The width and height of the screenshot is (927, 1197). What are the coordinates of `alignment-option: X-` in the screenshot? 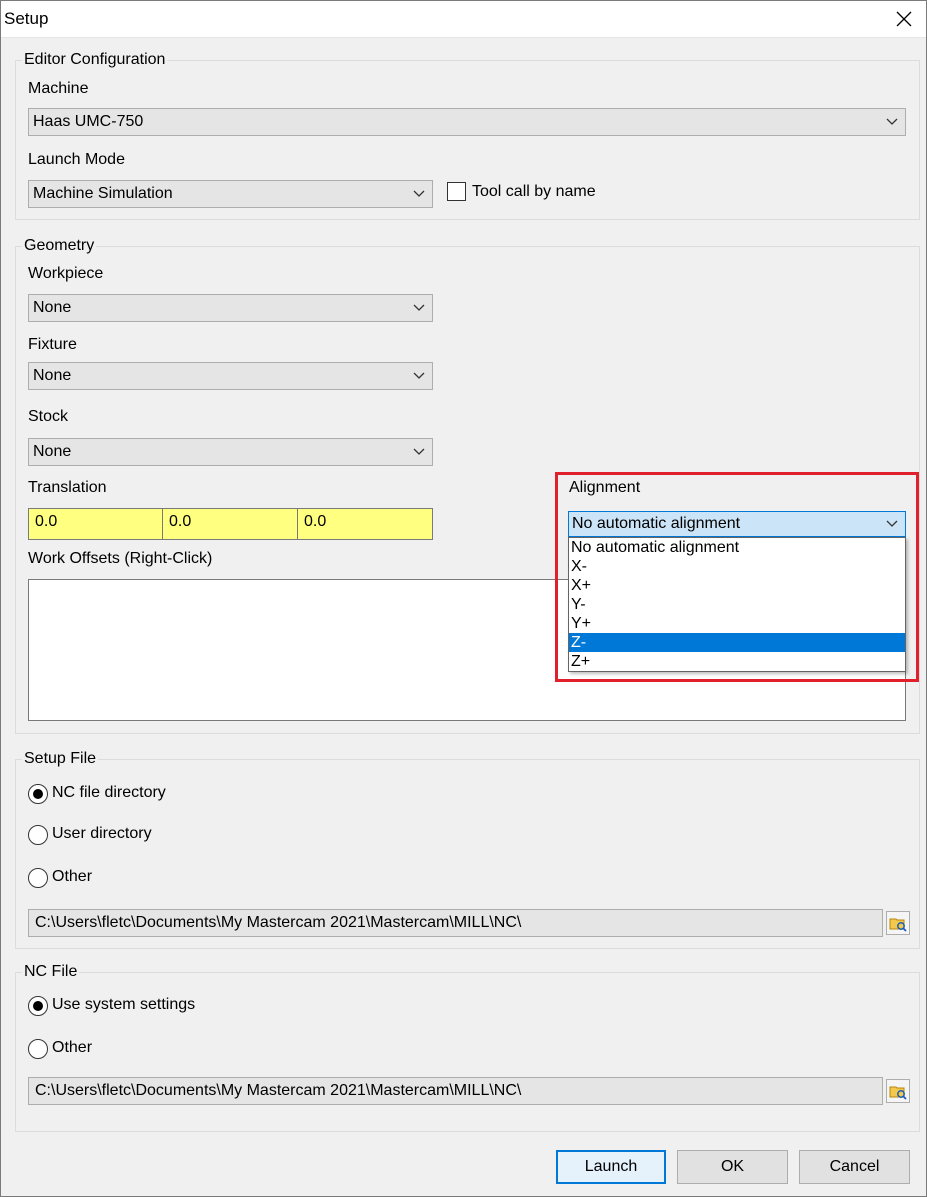 It's located at (737, 566).